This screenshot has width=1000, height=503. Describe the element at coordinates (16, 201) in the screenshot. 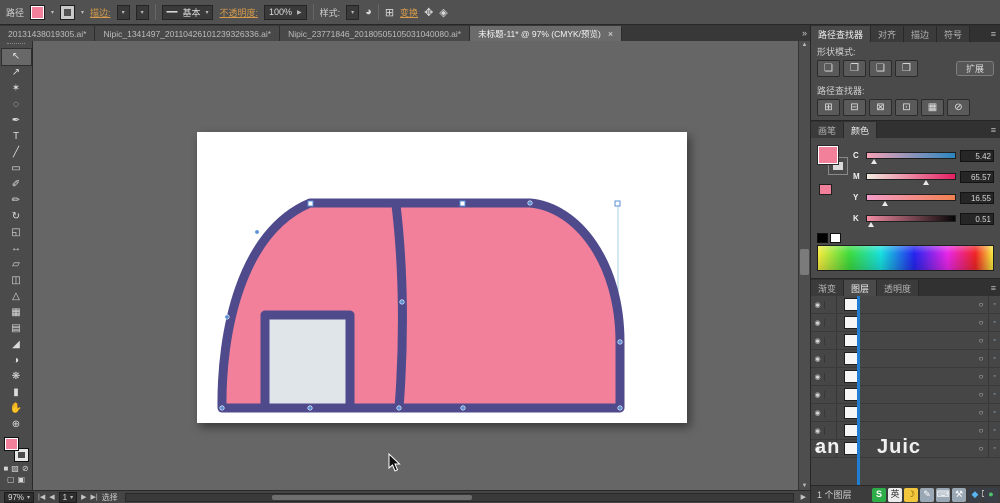

I see `pencil-tool: ✏` at that location.